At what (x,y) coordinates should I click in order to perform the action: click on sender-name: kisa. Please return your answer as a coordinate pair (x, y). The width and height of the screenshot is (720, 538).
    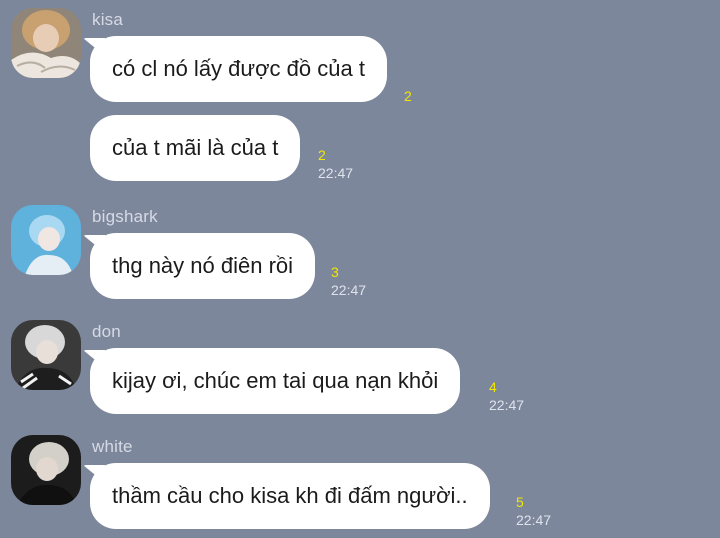
    Looking at the image, I should click on (108, 19).